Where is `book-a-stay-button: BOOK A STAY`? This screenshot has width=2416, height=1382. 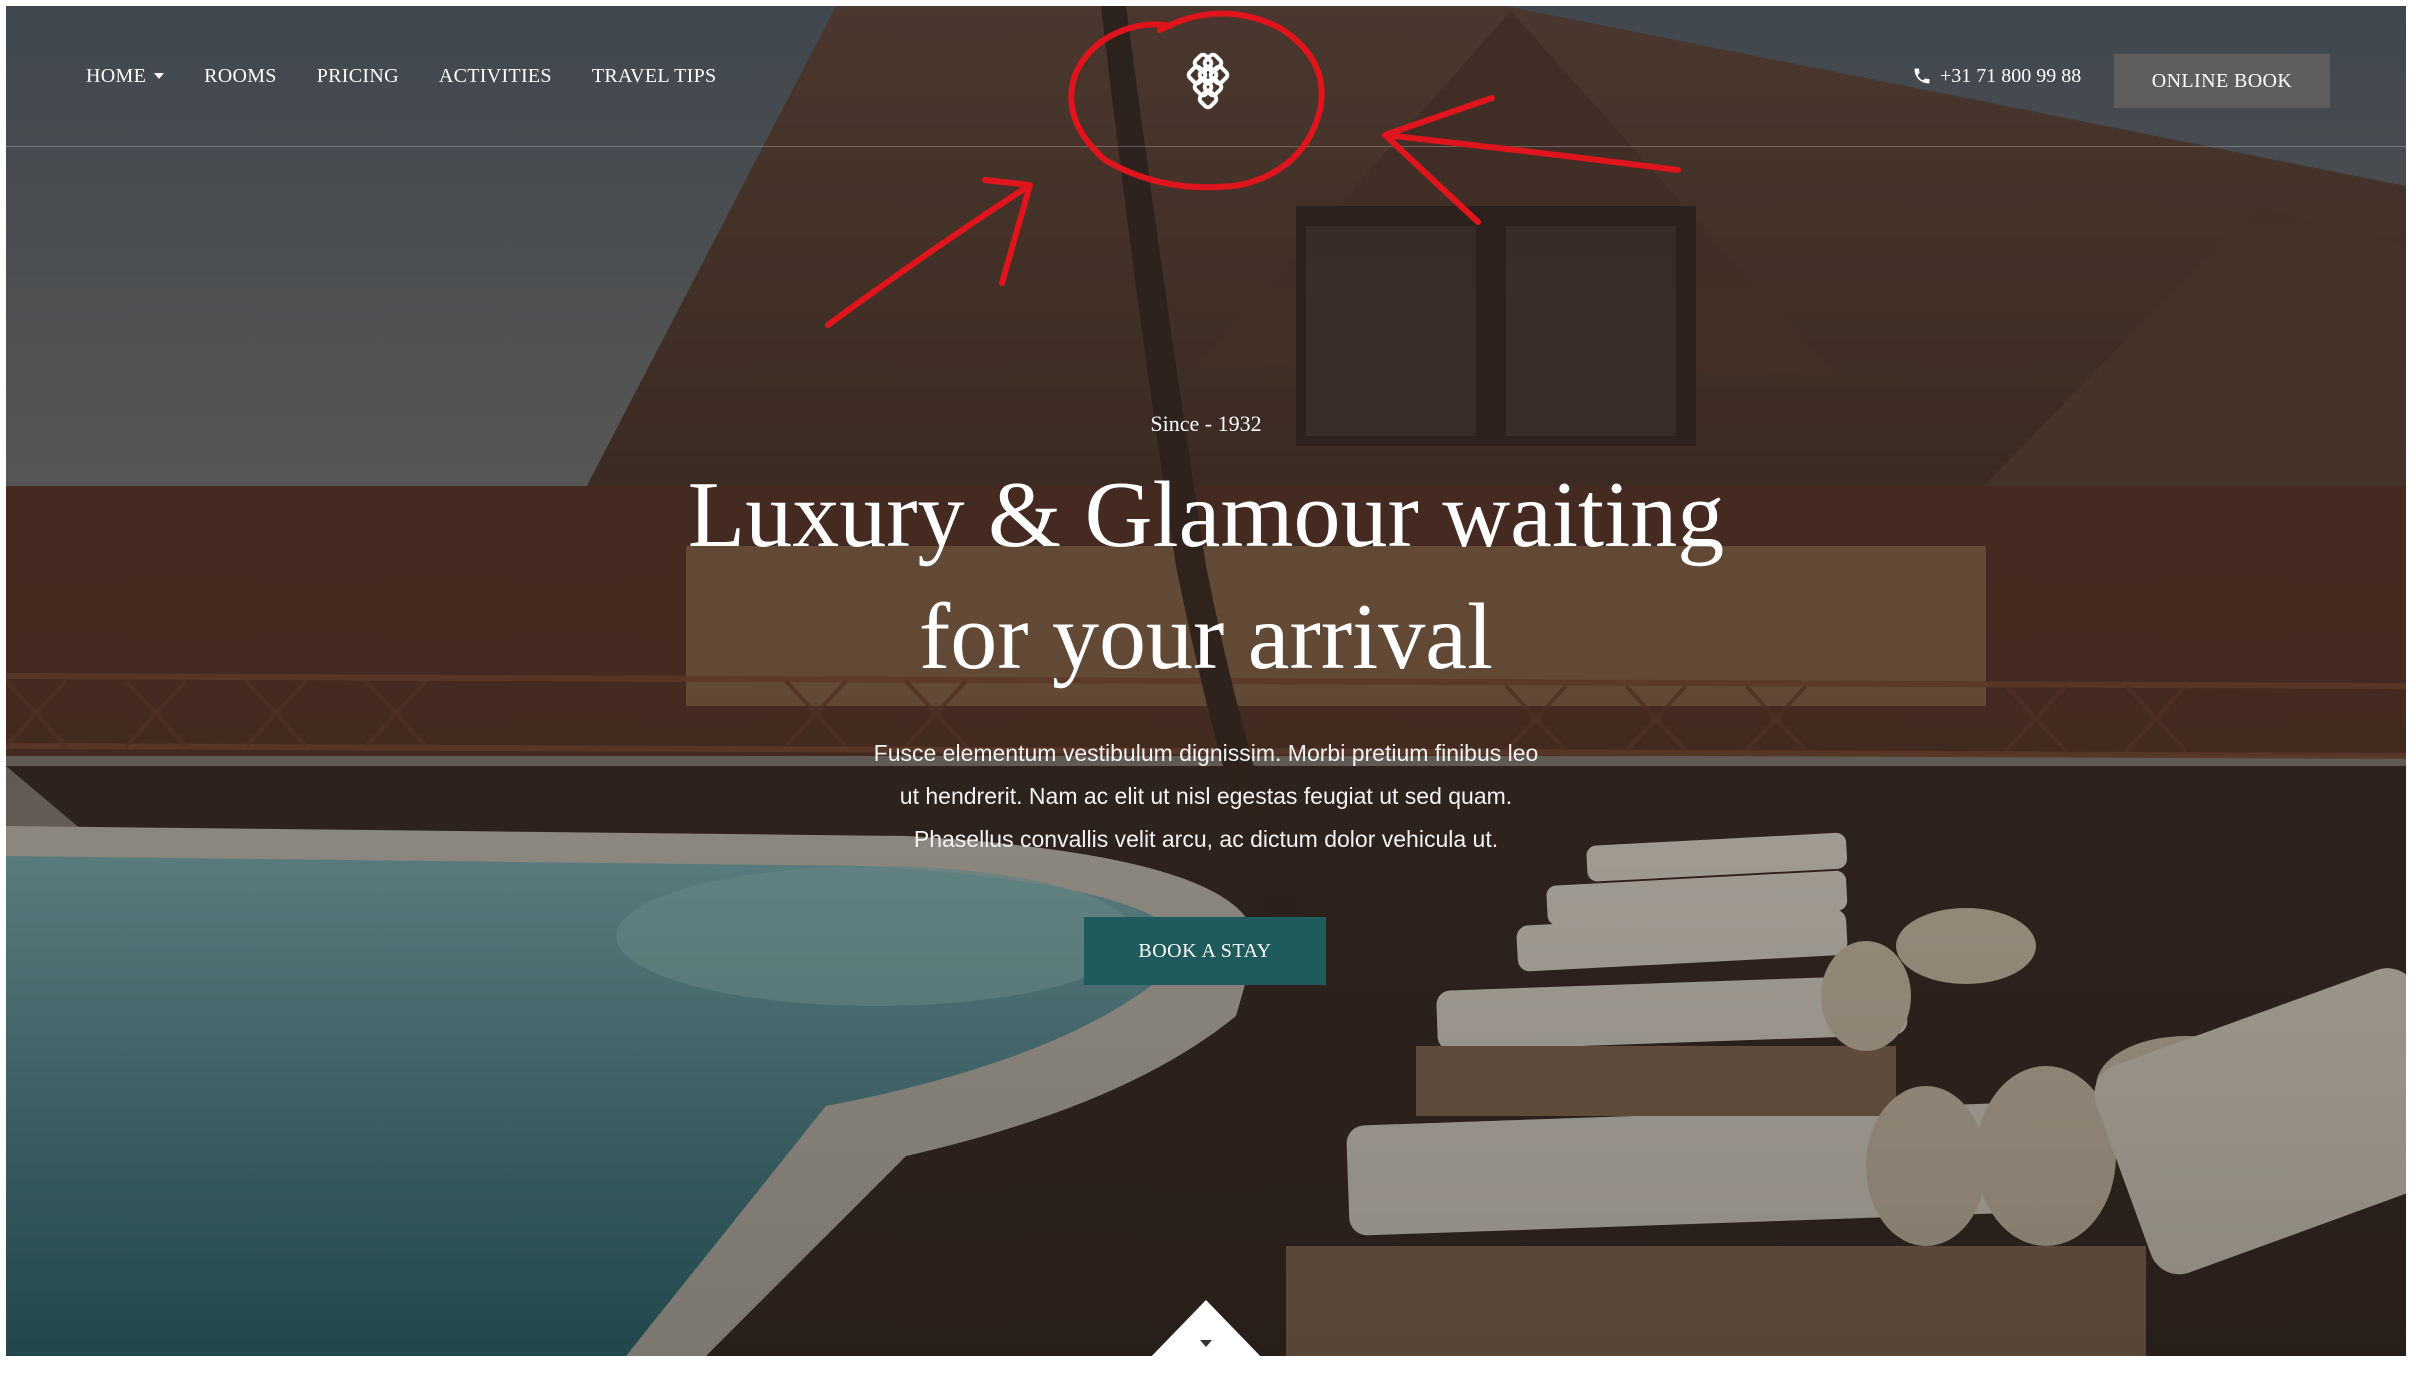 book-a-stay-button: BOOK A STAY is located at coordinates (1205, 951).